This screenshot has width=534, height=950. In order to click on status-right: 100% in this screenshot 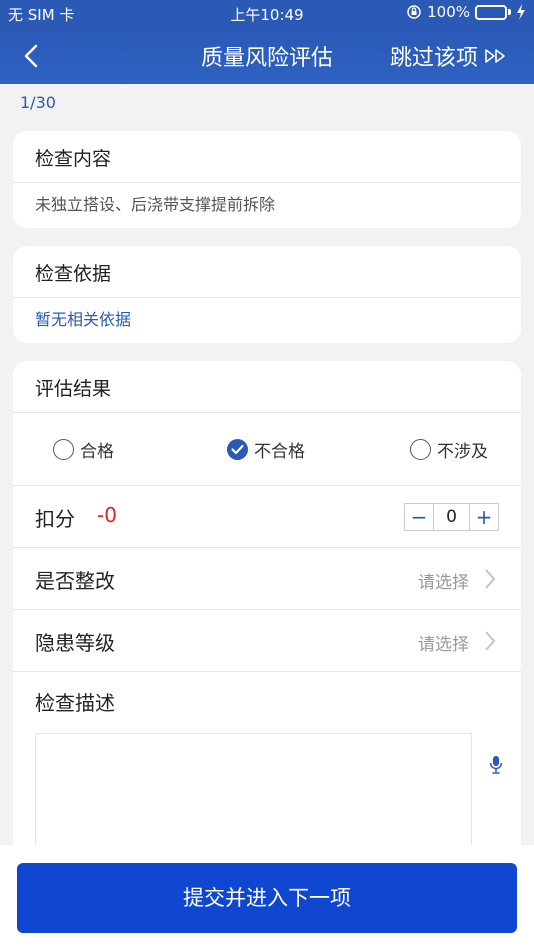, I will do `click(466, 12)`.